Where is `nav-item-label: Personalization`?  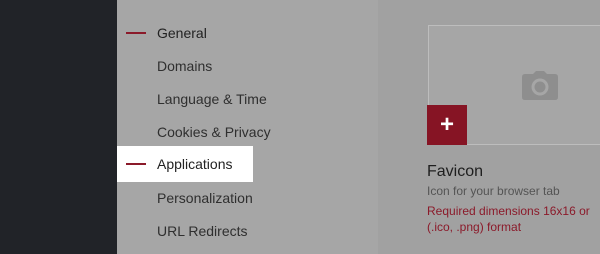
nav-item-label: Personalization is located at coordinates (205, 197).